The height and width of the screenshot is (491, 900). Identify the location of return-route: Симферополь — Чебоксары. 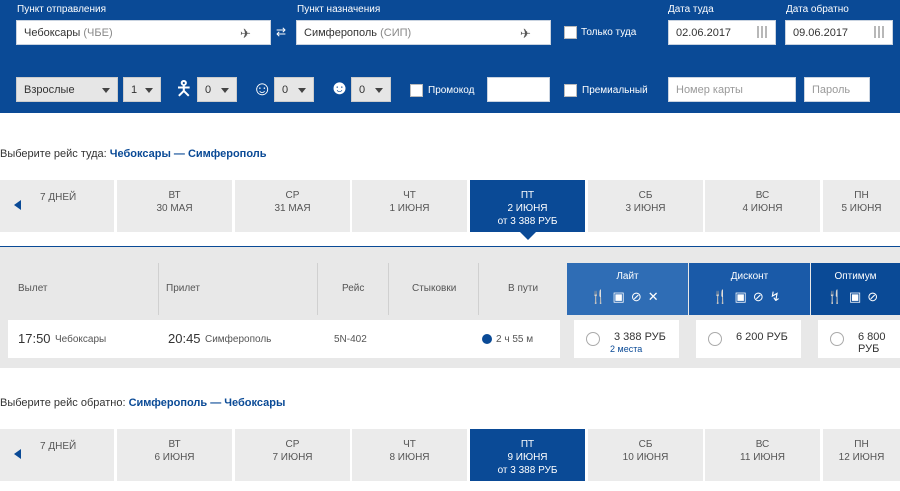
(207, 403).